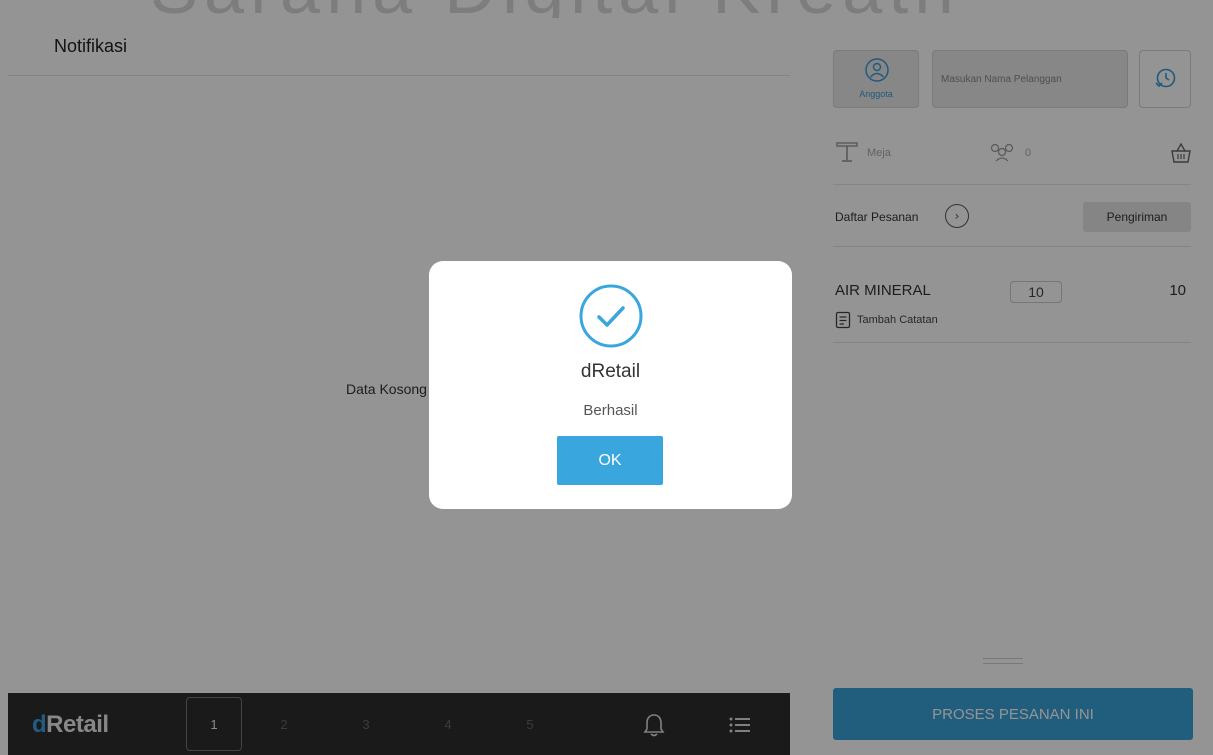 The width and height of the screenshot is (1213, 755). What do you see at coordinates (611, 316) in the screenshot?
I see `check-circle-icon` at bounding box center [611, 316].